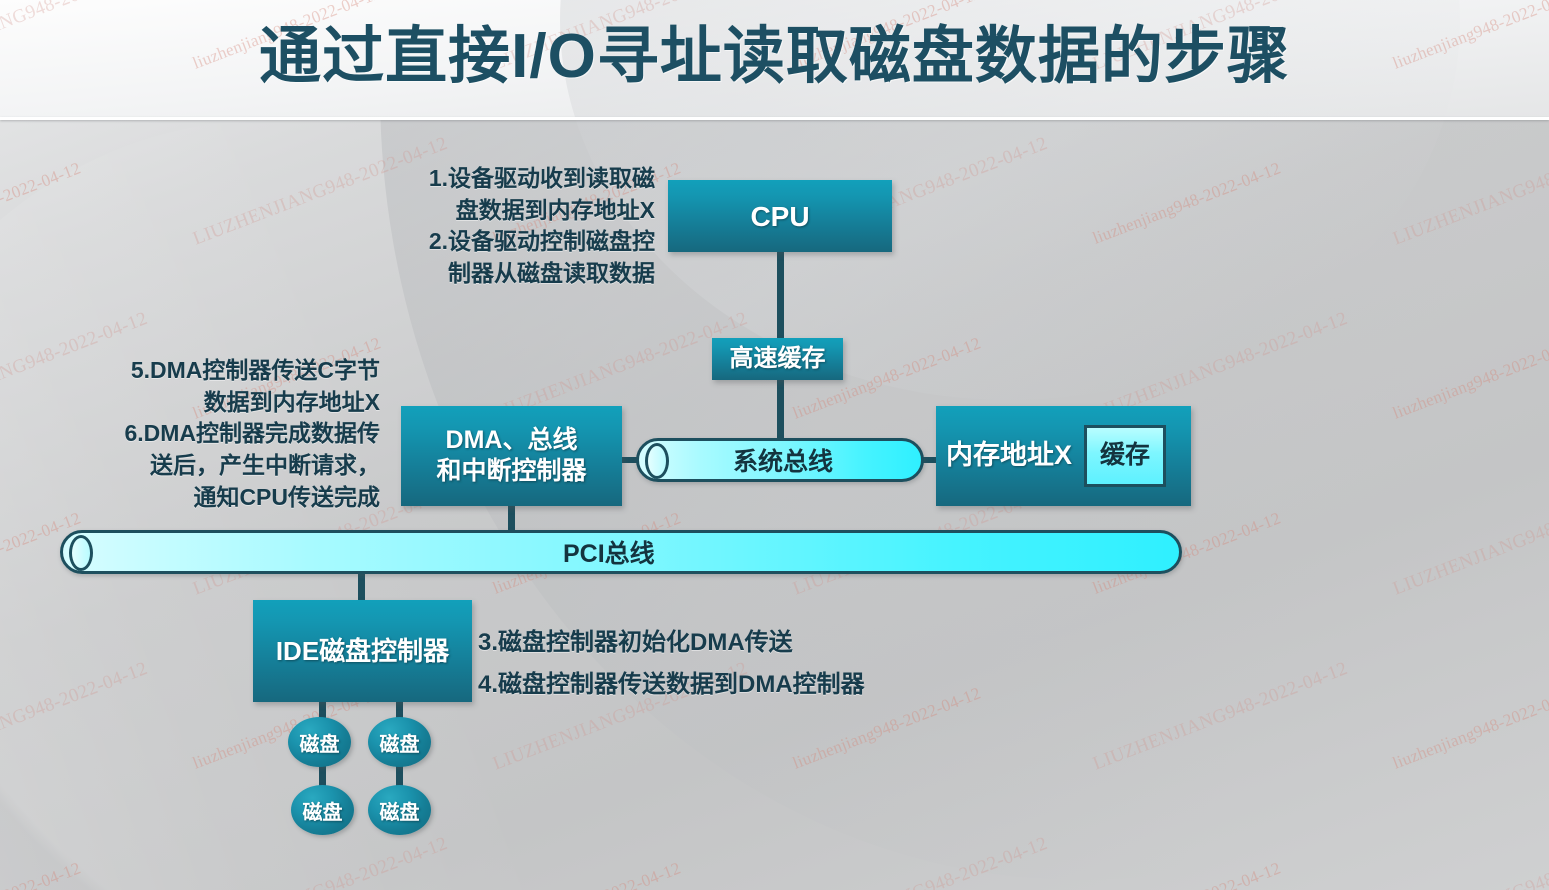 This screenshot has width=1549, height=890. I want to click on node-memory-cache-box: 缓存, so click(1125, 456).